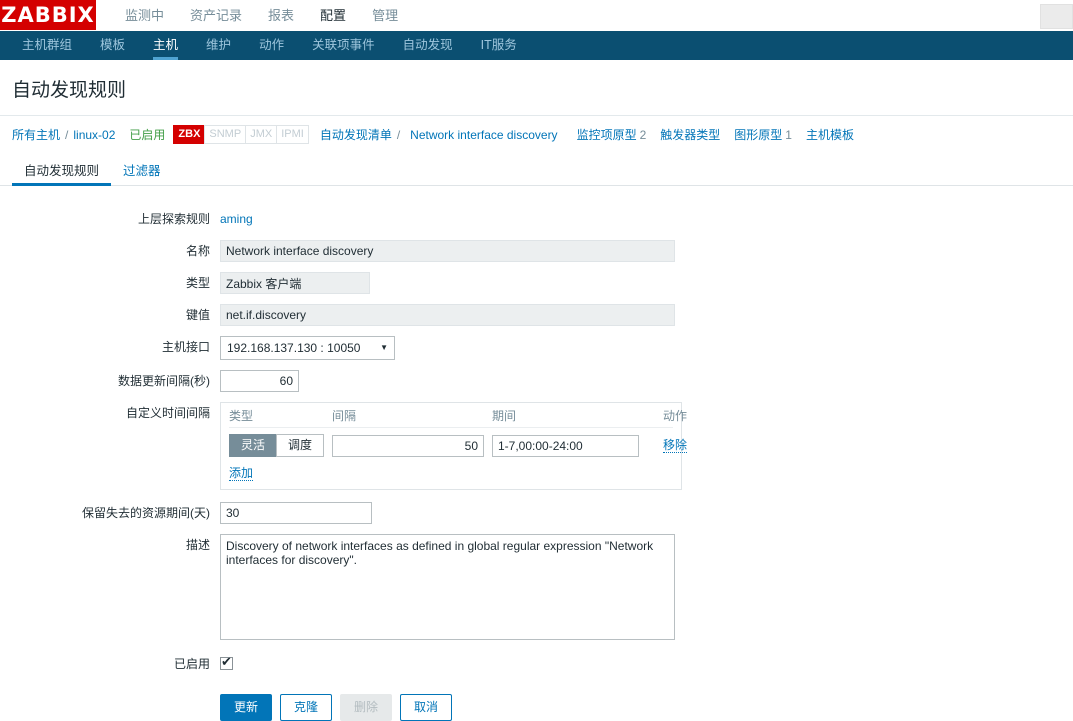 The height and width of the screenshot is (721, 1073). What do you see at coordinates (197, 545) in the screenshot?
I see `label-description: 描述` at bounding box center [197, 545].